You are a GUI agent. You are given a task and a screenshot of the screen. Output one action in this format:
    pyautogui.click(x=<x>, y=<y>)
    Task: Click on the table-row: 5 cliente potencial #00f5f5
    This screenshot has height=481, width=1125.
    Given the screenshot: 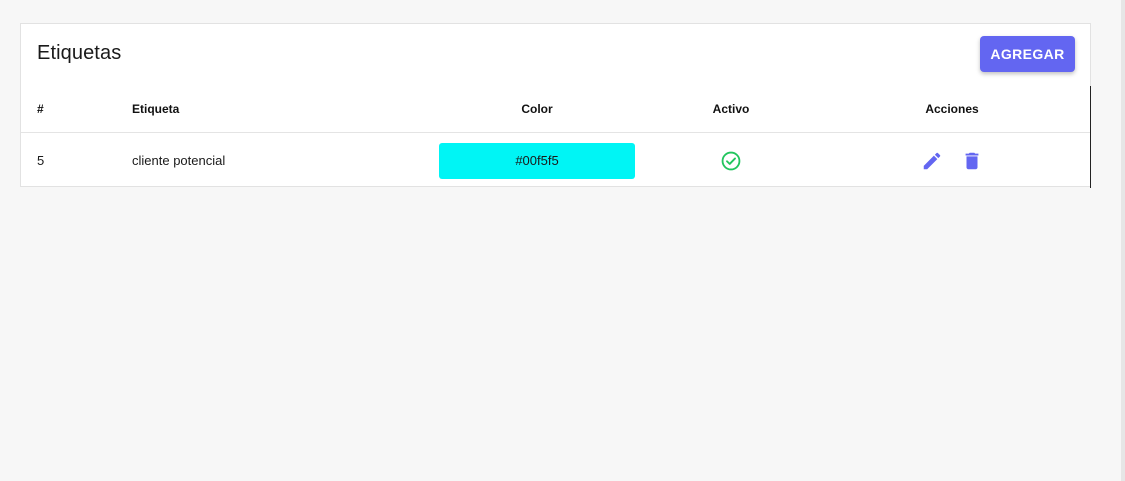 What is the action you would take?
    pyautogui.click(x=555, y=160)
    